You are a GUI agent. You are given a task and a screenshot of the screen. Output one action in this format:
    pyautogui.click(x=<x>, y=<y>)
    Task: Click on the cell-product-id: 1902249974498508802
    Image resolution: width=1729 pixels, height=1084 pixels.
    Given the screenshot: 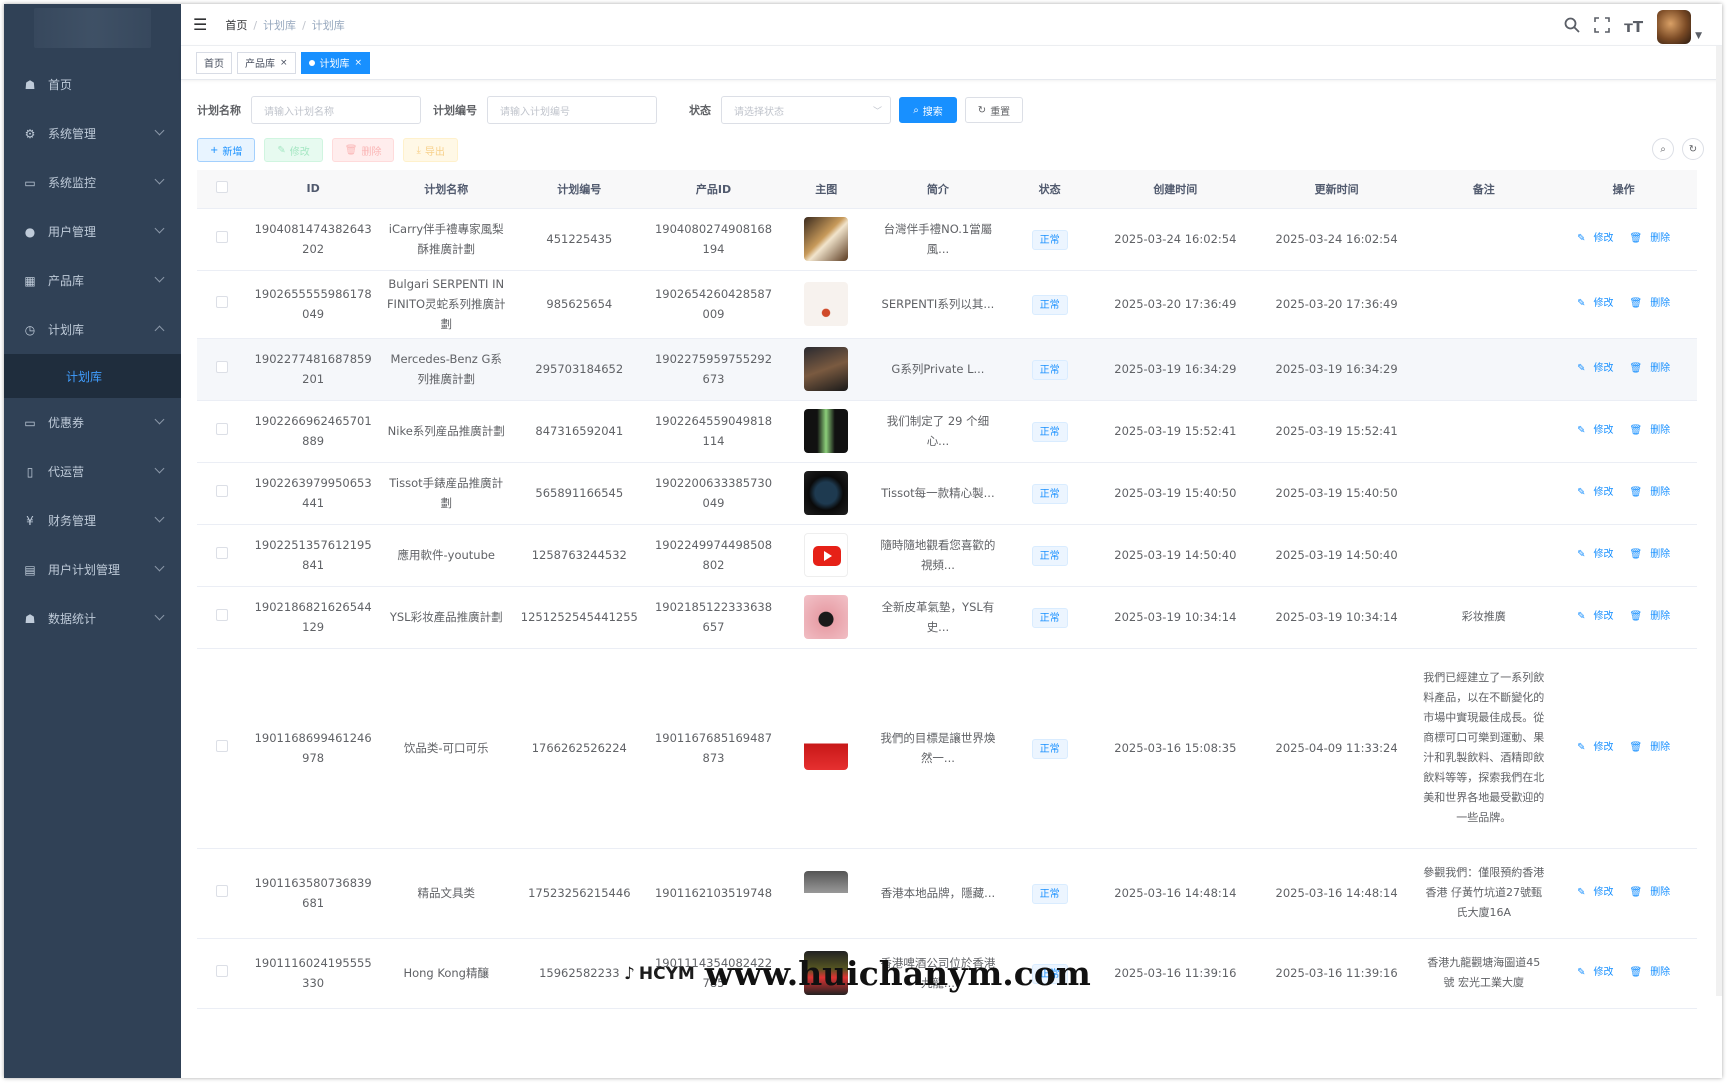 What is the action you would take?
    pyautogui.click(x=713, y=555)
    